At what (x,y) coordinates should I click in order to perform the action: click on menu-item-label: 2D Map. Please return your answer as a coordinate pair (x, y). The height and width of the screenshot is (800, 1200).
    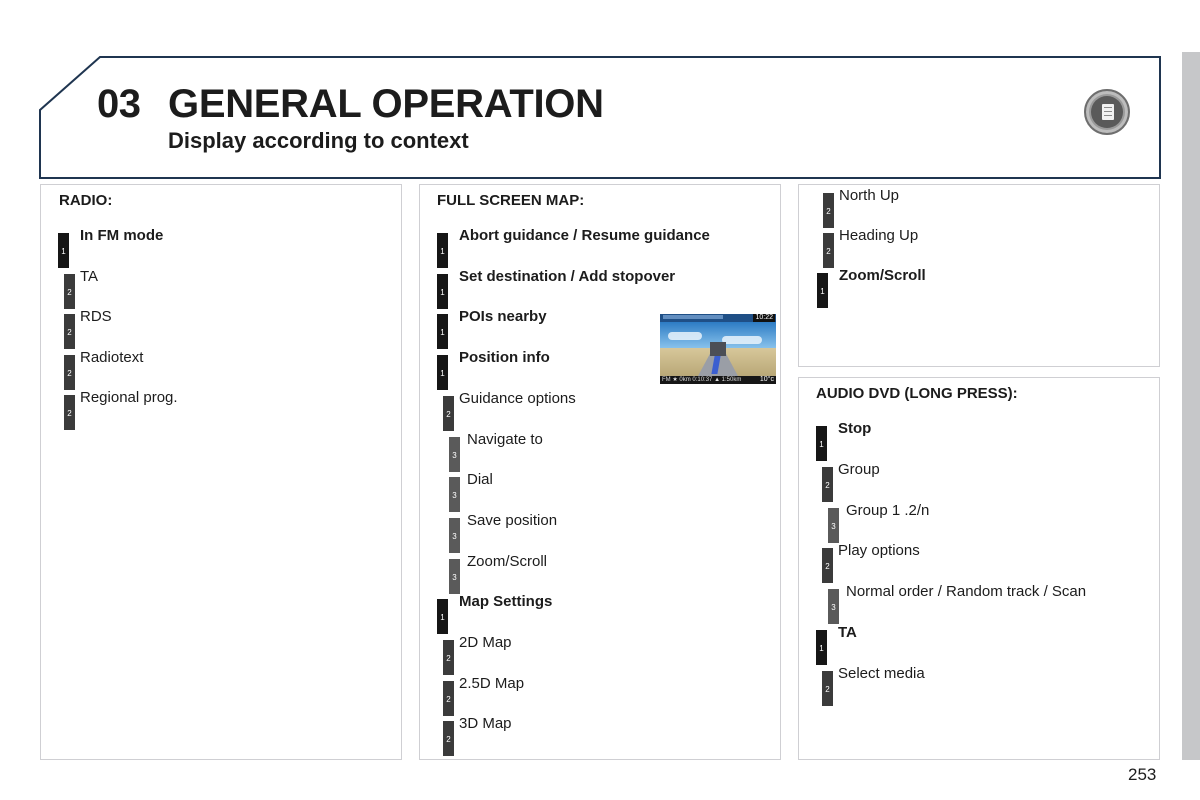
    Looking at the image, I should click on (485, 642).